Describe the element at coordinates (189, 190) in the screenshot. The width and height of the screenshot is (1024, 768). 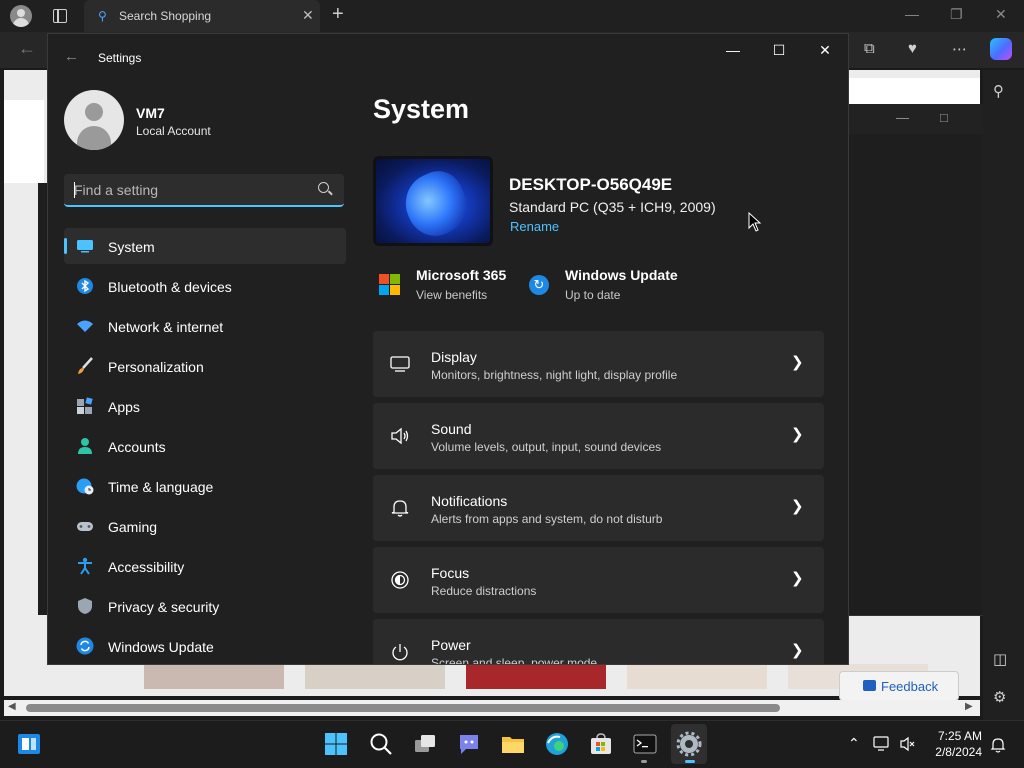
I see `search-input` at that location.